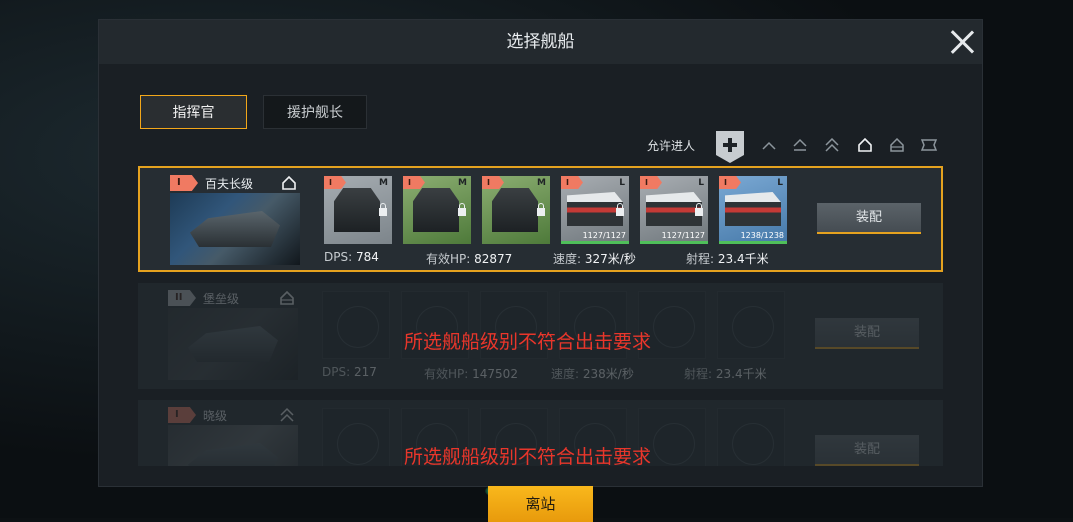 This screenshot has width=1073, height=522. What do you see at coordinates (469, 259) in the screenshot?
I see `stat-effective-hp: 有效HP: 82877` at bounding box center [469, 259].